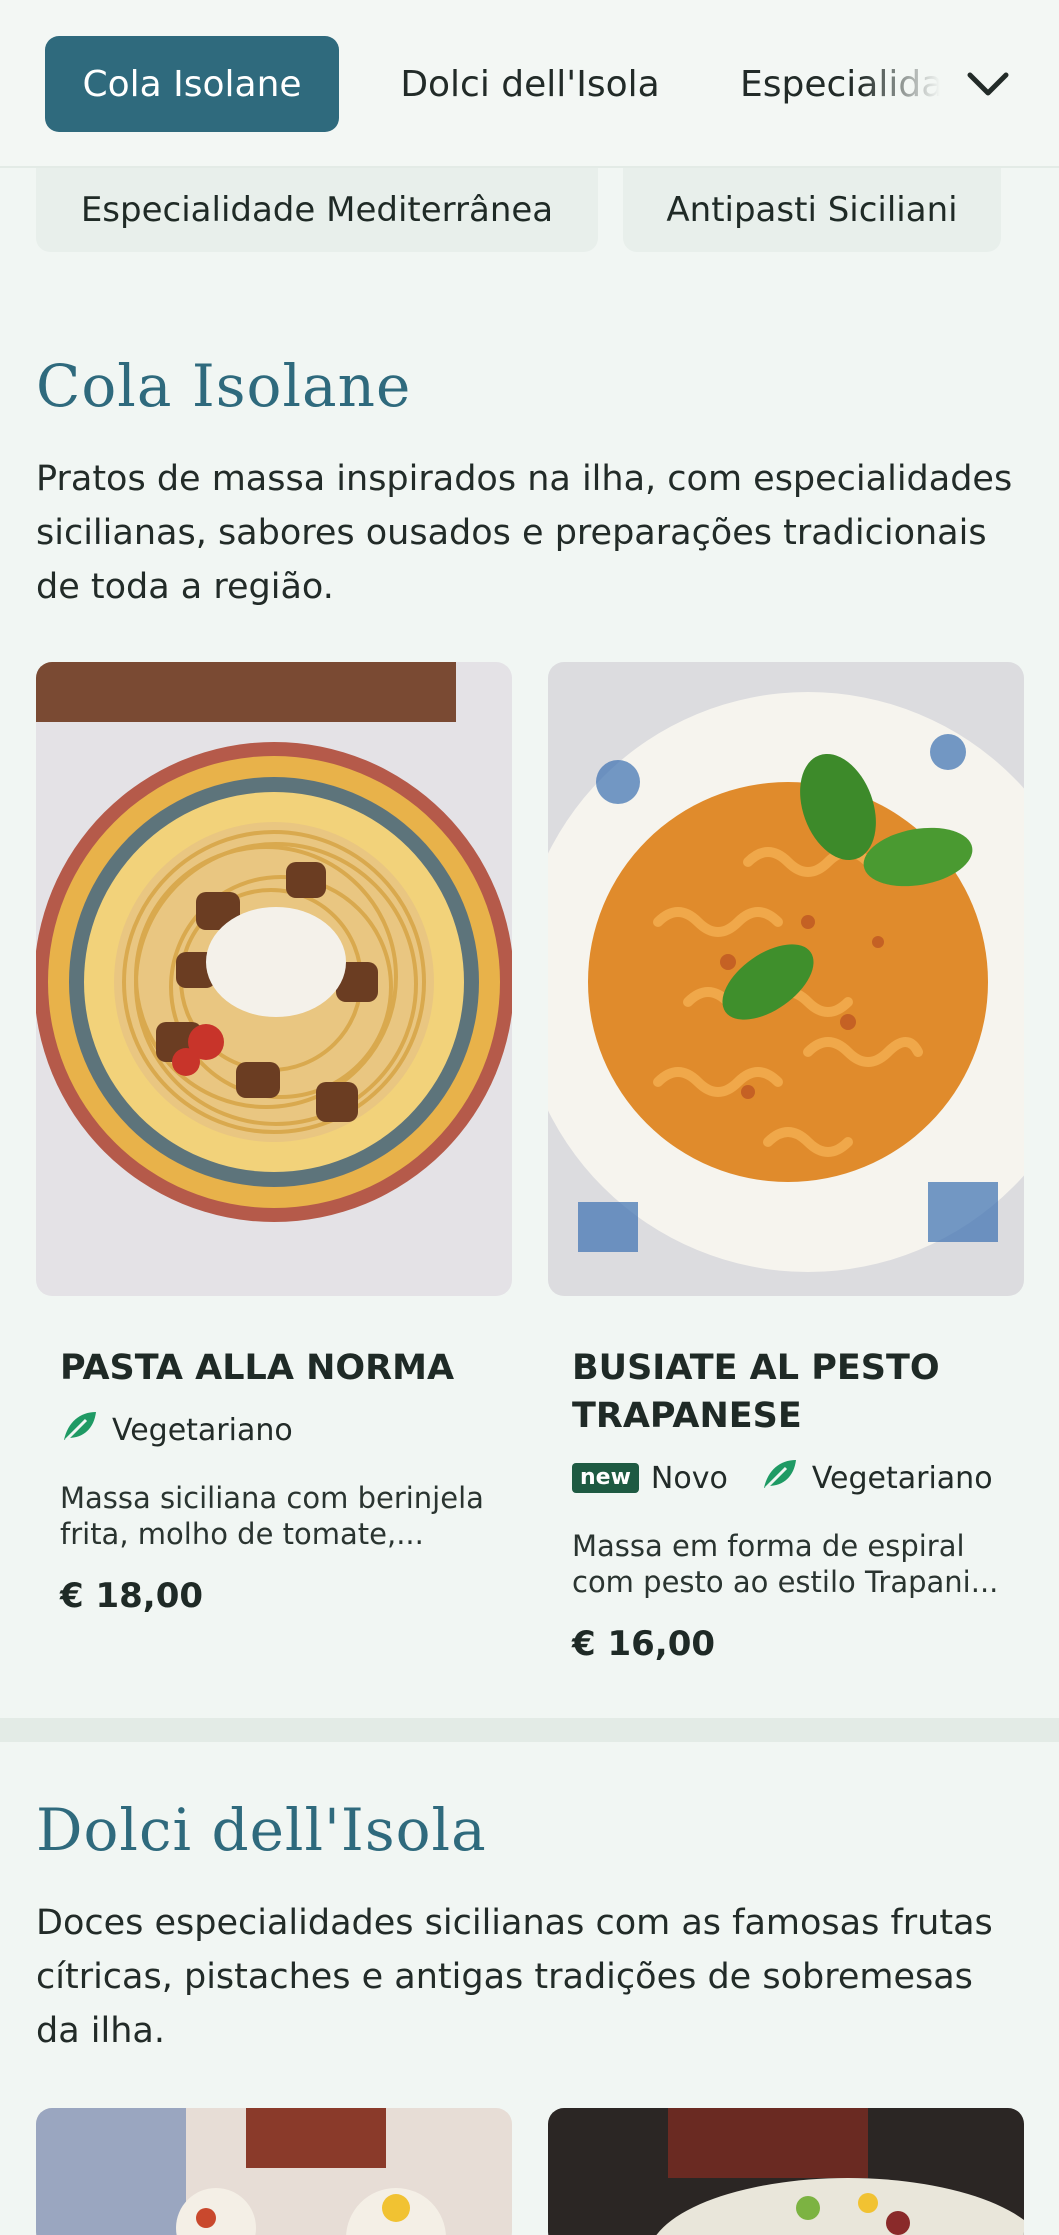 This screenshot has width=1059, height=2235. What do you see at coordinates (689, 1478) in the screenshot?
I see `tag-label: Novo` at bounding box center [689, 1478].